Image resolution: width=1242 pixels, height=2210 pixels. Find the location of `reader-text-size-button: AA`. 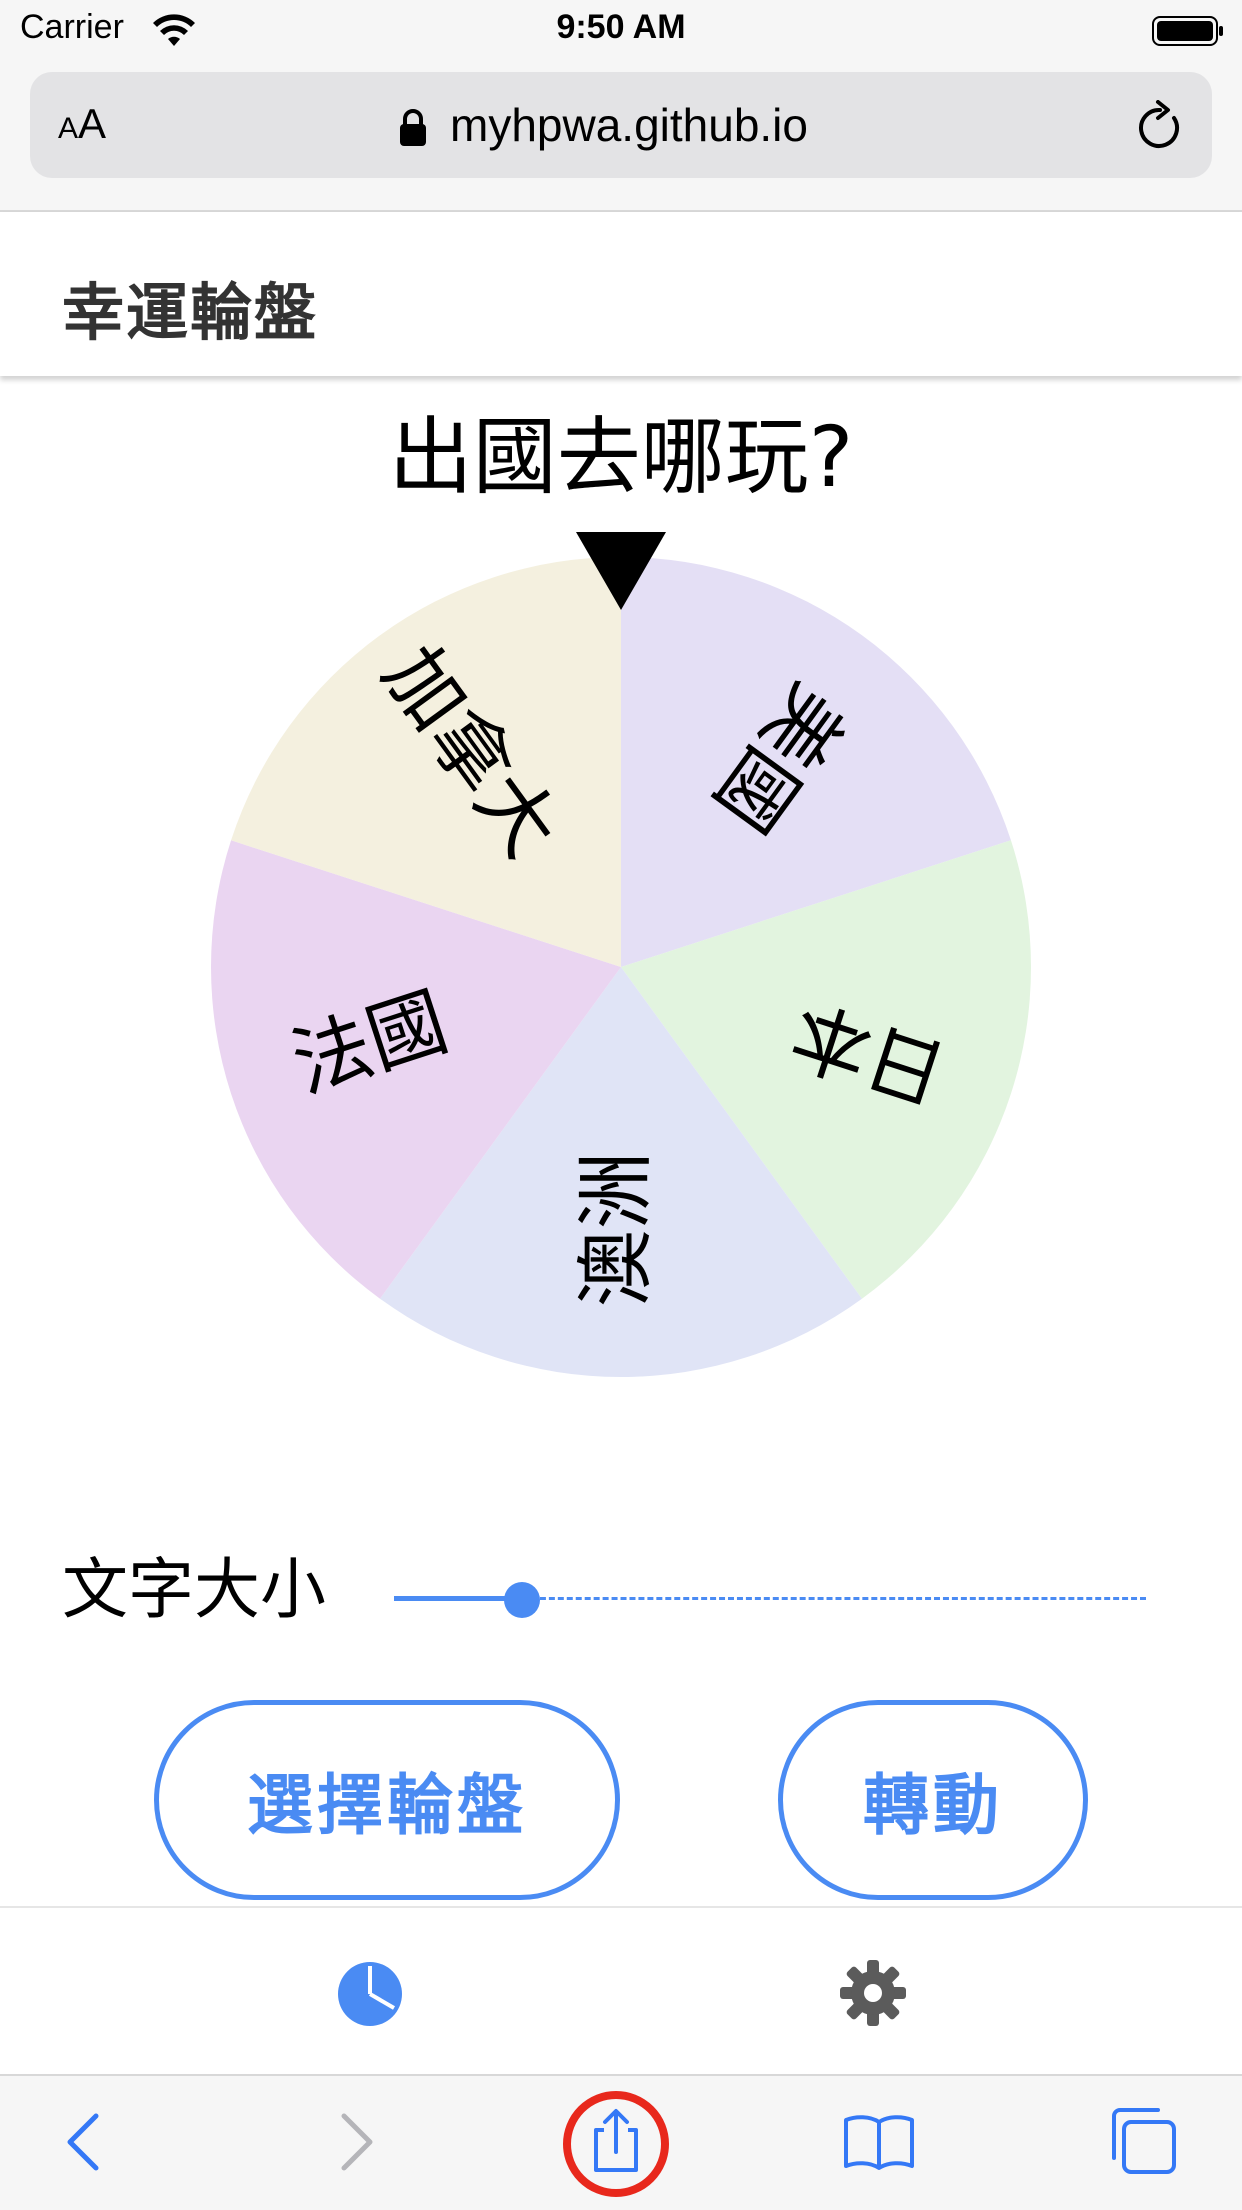

reader-text-size-button: AA is located at coordinates (82, 124).